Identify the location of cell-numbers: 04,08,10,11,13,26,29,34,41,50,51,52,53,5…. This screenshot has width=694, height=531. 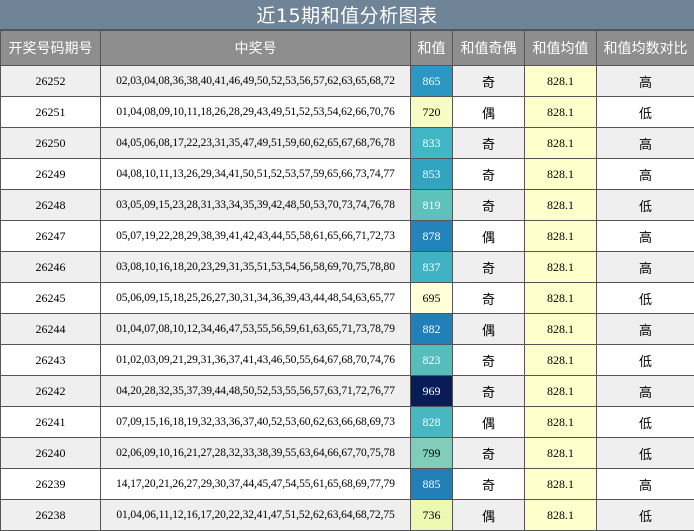
(256, 174).